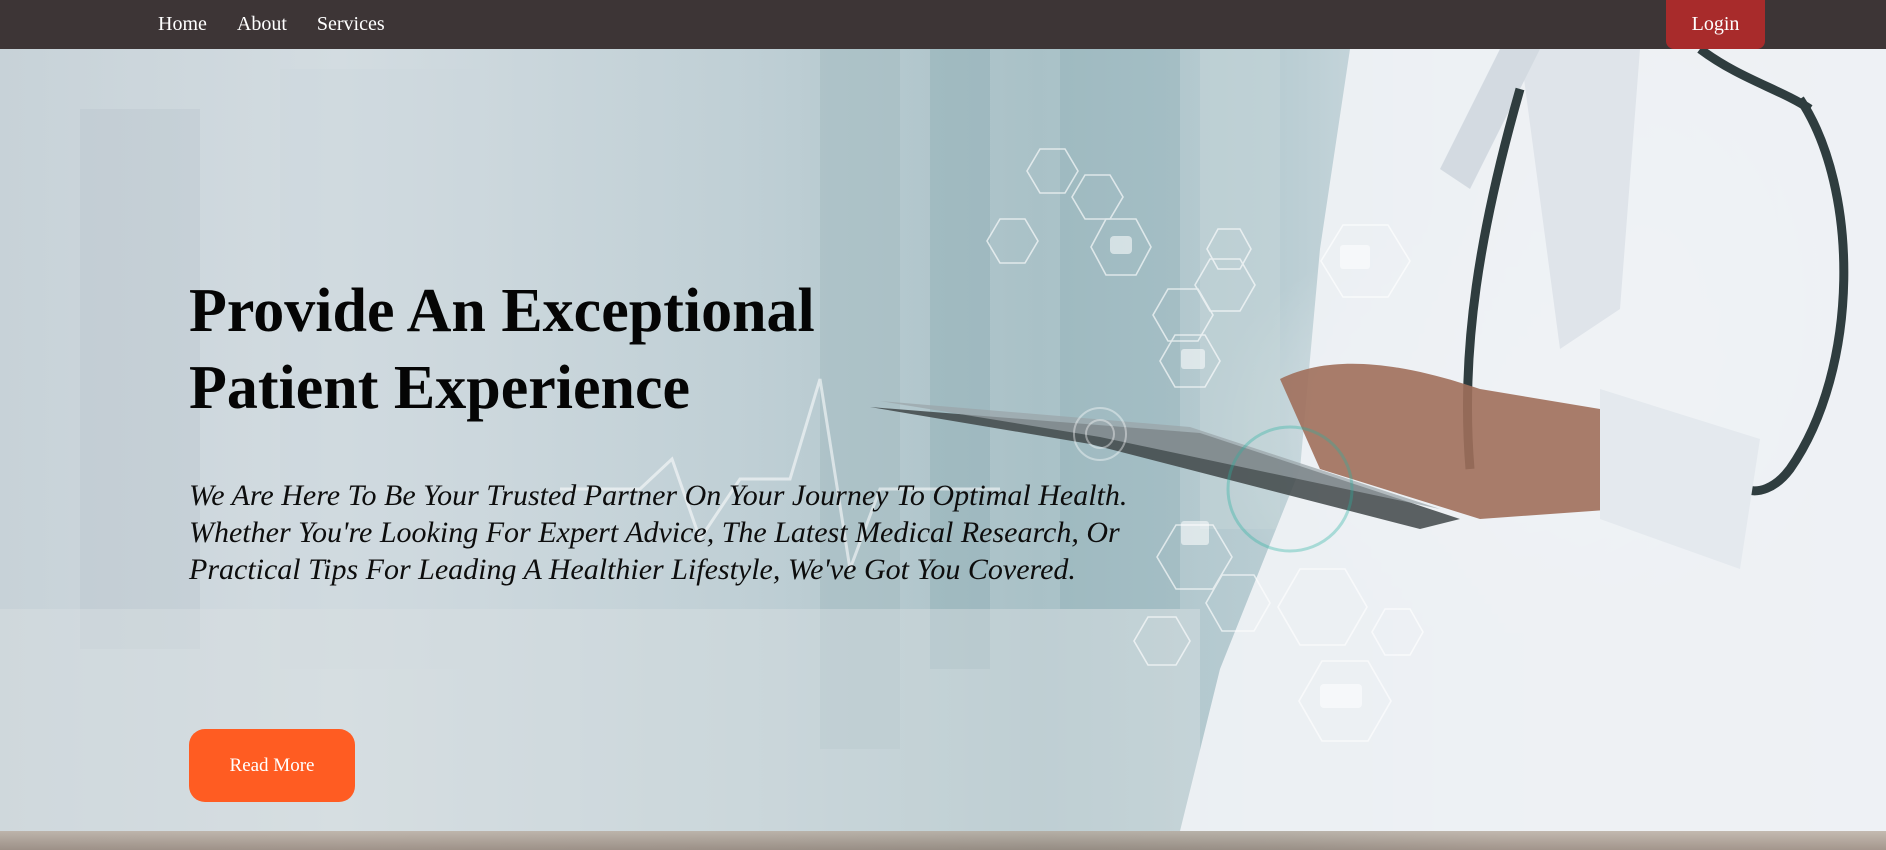 The width and height of the screenshot is (1886, 850). I want to click on nav-link-home: Home, so click(182, 24).